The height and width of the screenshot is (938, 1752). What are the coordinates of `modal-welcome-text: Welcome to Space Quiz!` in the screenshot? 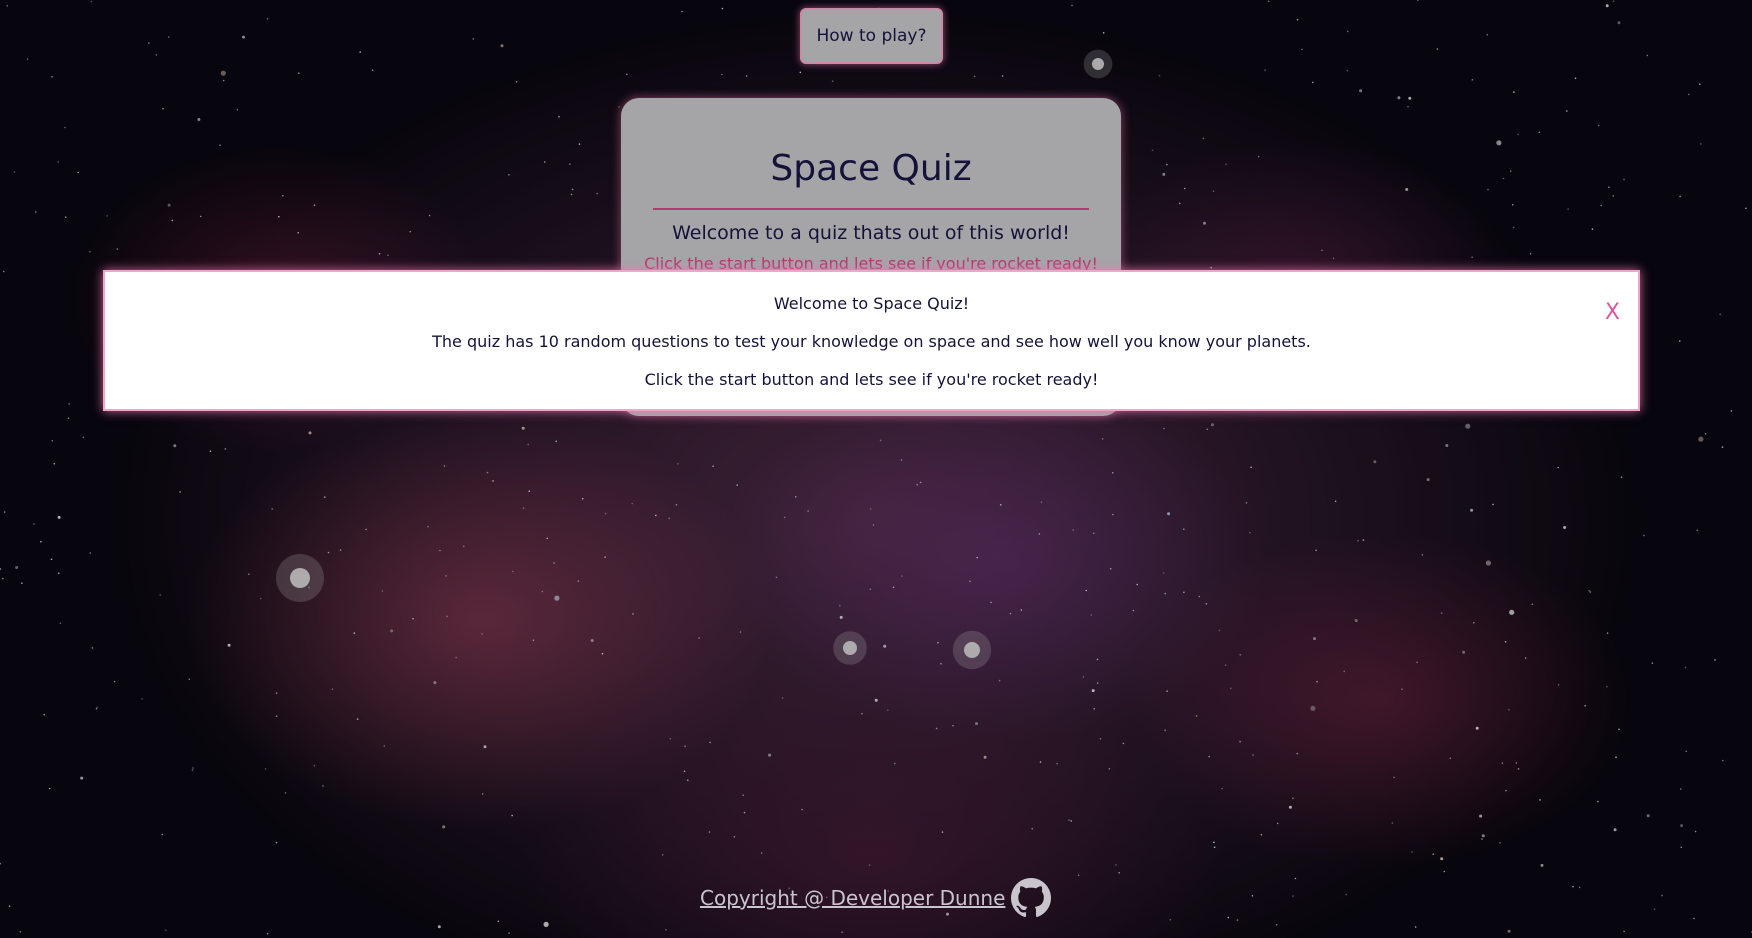 It's located at (871, 303).